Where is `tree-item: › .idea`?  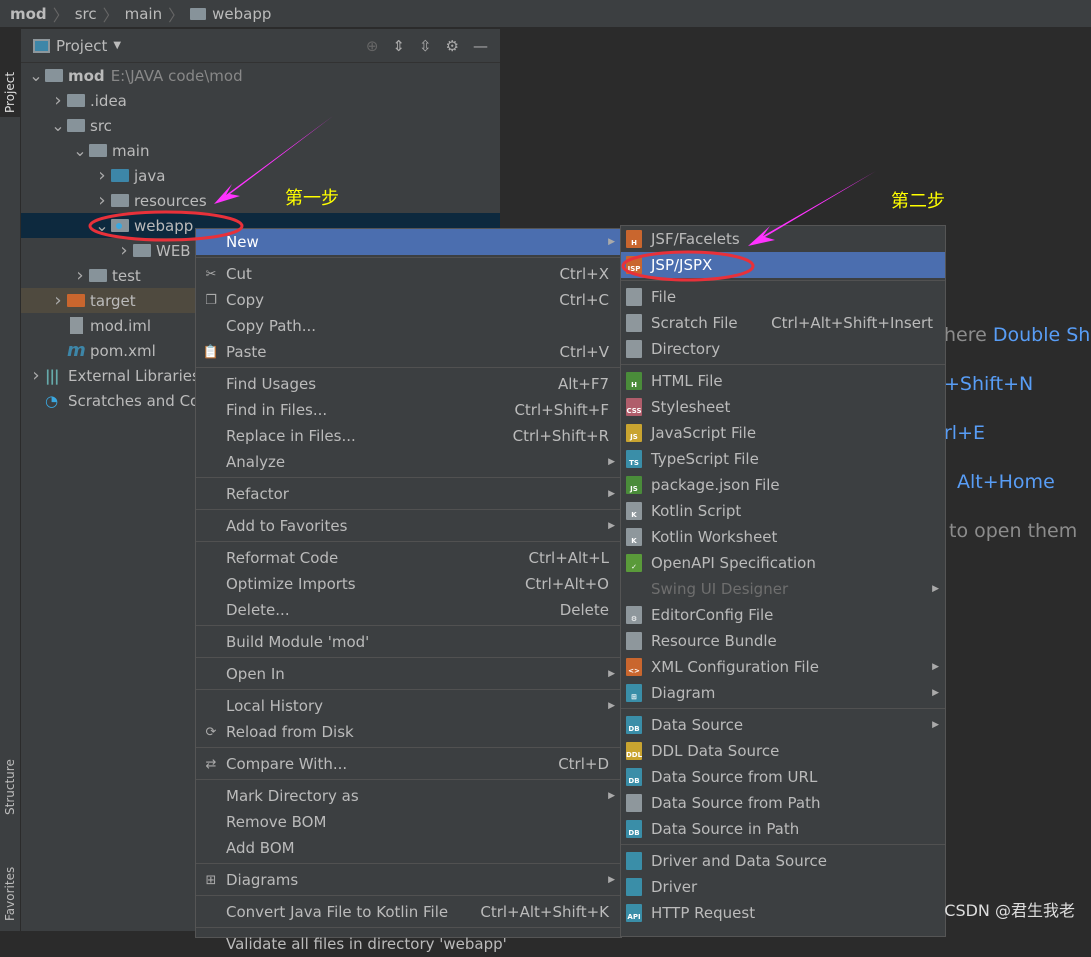 tree-item: › .idea is located at coordinates (260, 100).